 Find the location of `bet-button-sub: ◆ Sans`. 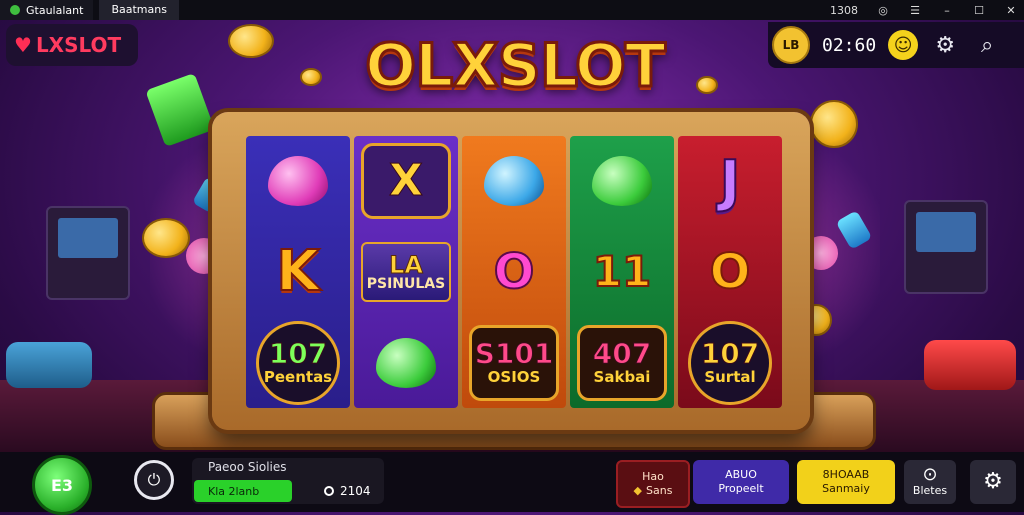

bet-button-sub: ◆ Sans is located at coordinates (653, 491).